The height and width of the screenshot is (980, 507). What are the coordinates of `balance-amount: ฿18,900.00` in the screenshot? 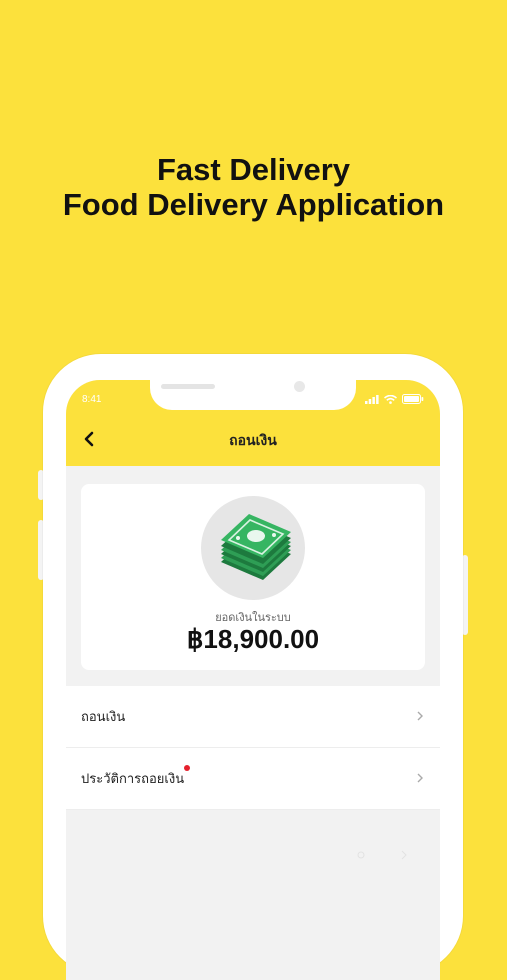 It's located at (253, 639).